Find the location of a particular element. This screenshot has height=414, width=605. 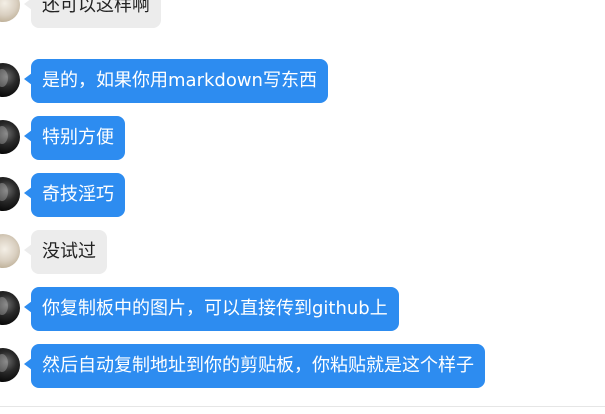

divider is located at coordinates (302, 406).